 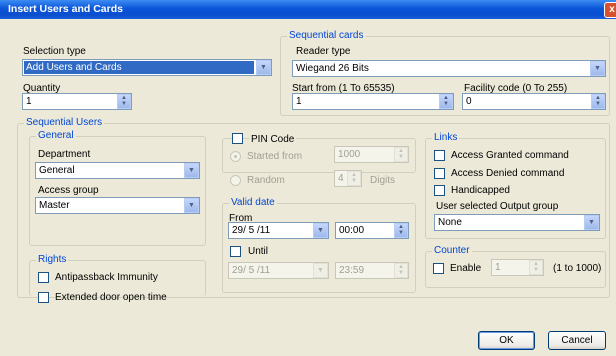 I want to click on antipassback-label: Antipassback Immunity, so click(x=106, y=277).